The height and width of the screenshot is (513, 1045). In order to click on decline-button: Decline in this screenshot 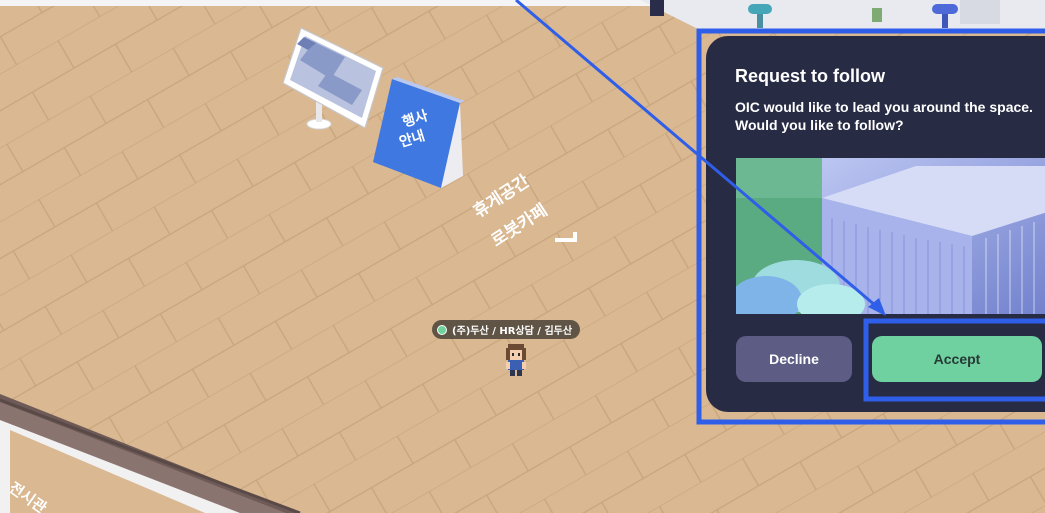, I will do `click(794, 359)`.